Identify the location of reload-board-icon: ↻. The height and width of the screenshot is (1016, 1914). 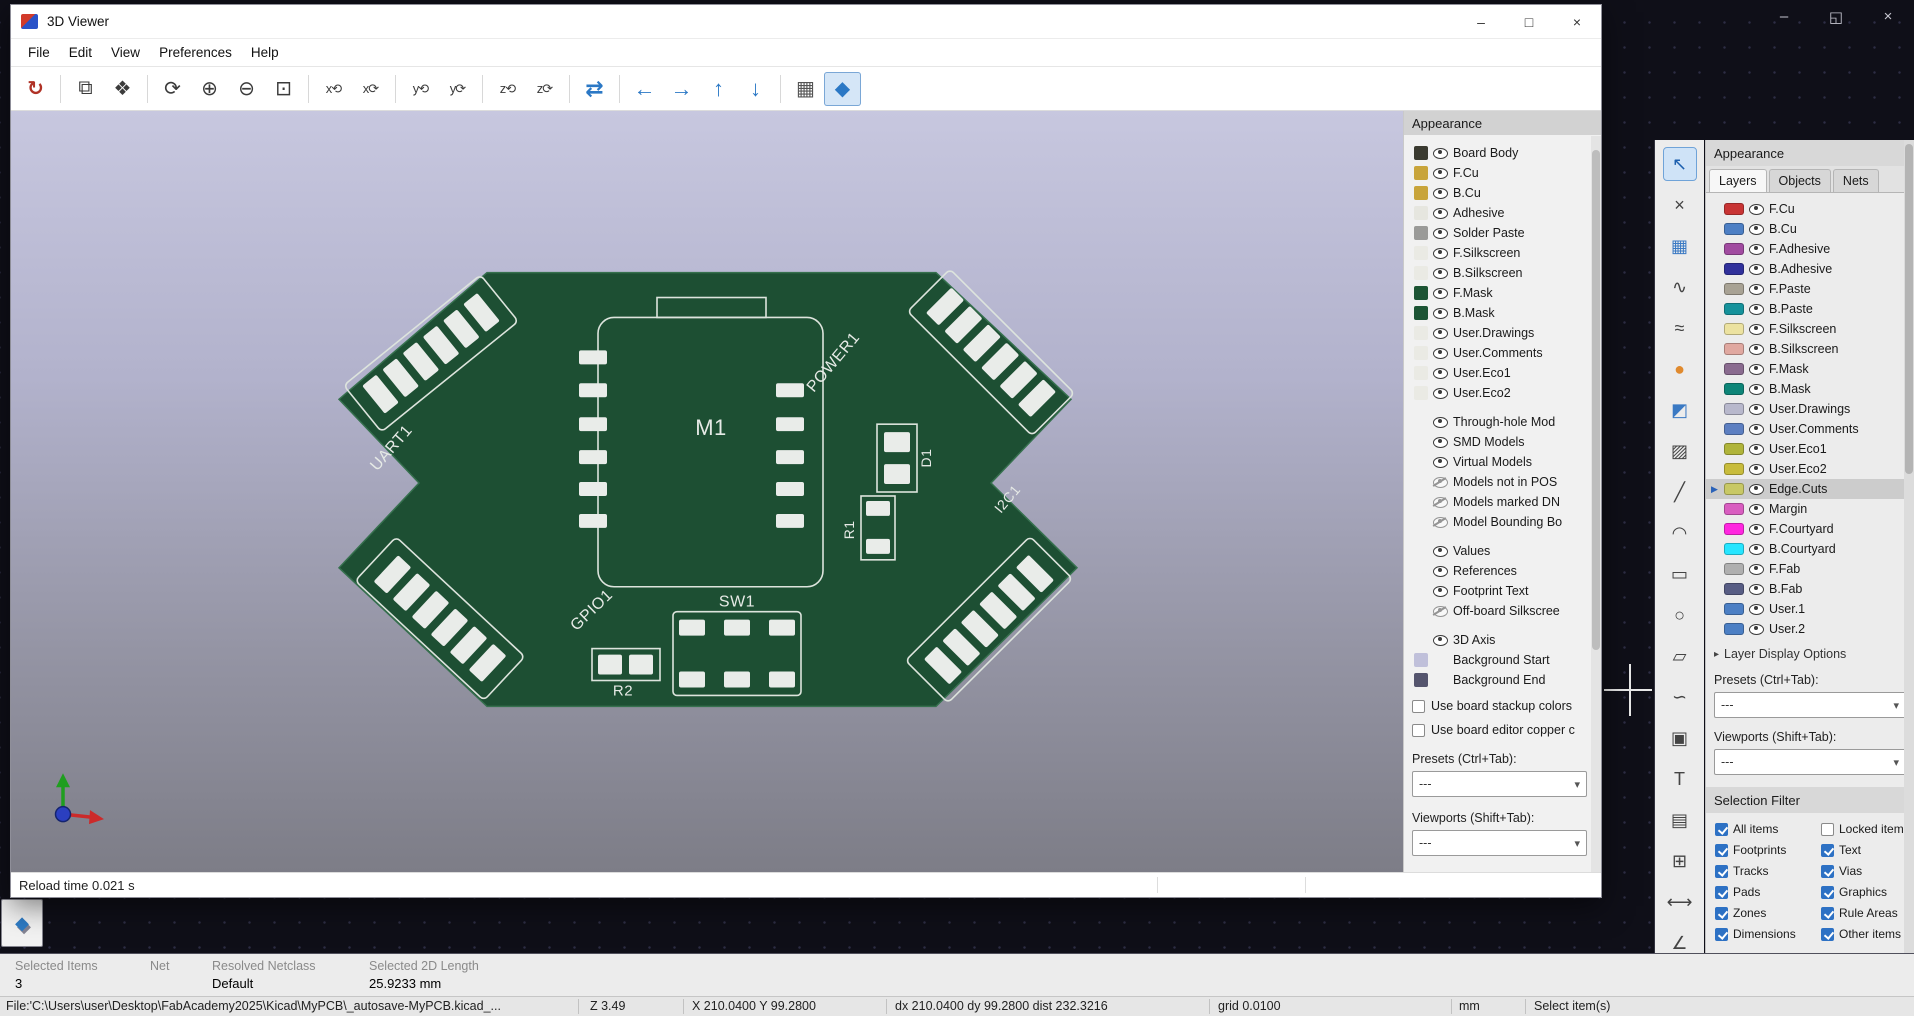
(35, 89).